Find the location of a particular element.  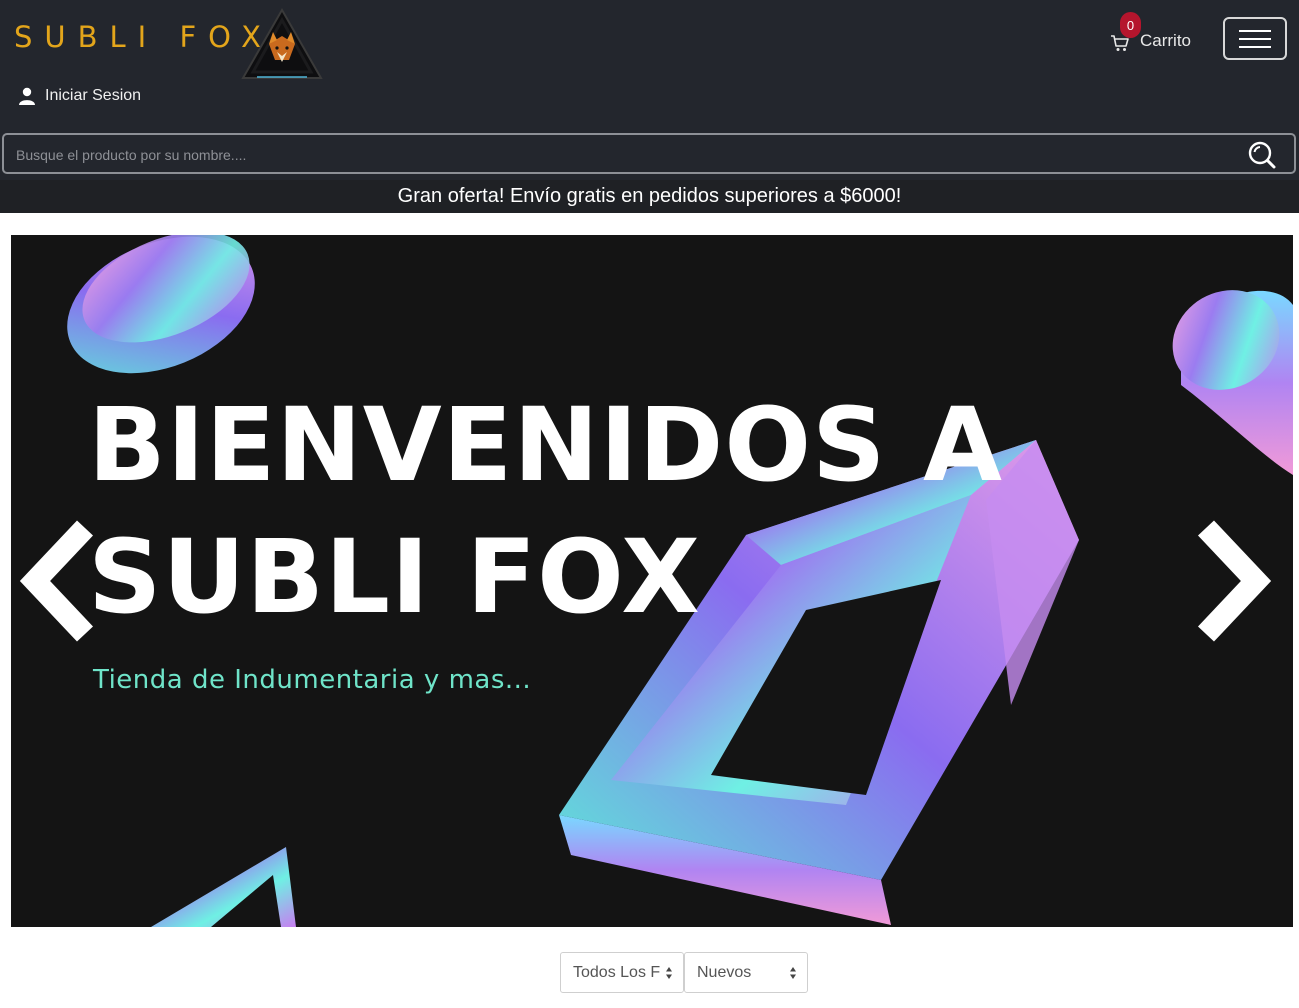

cart-count-badge: 0 is located at coordinates (1130, 25).